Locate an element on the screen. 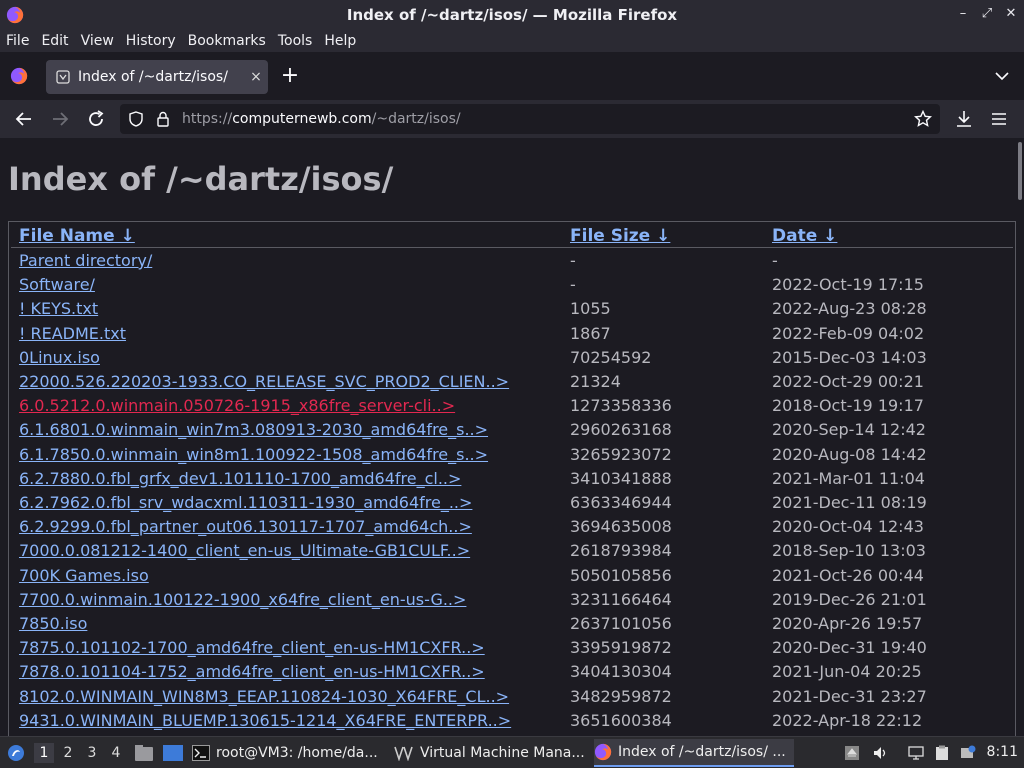 The image size is (1024, 768). reload-icon is located at coordinates (96, 119).